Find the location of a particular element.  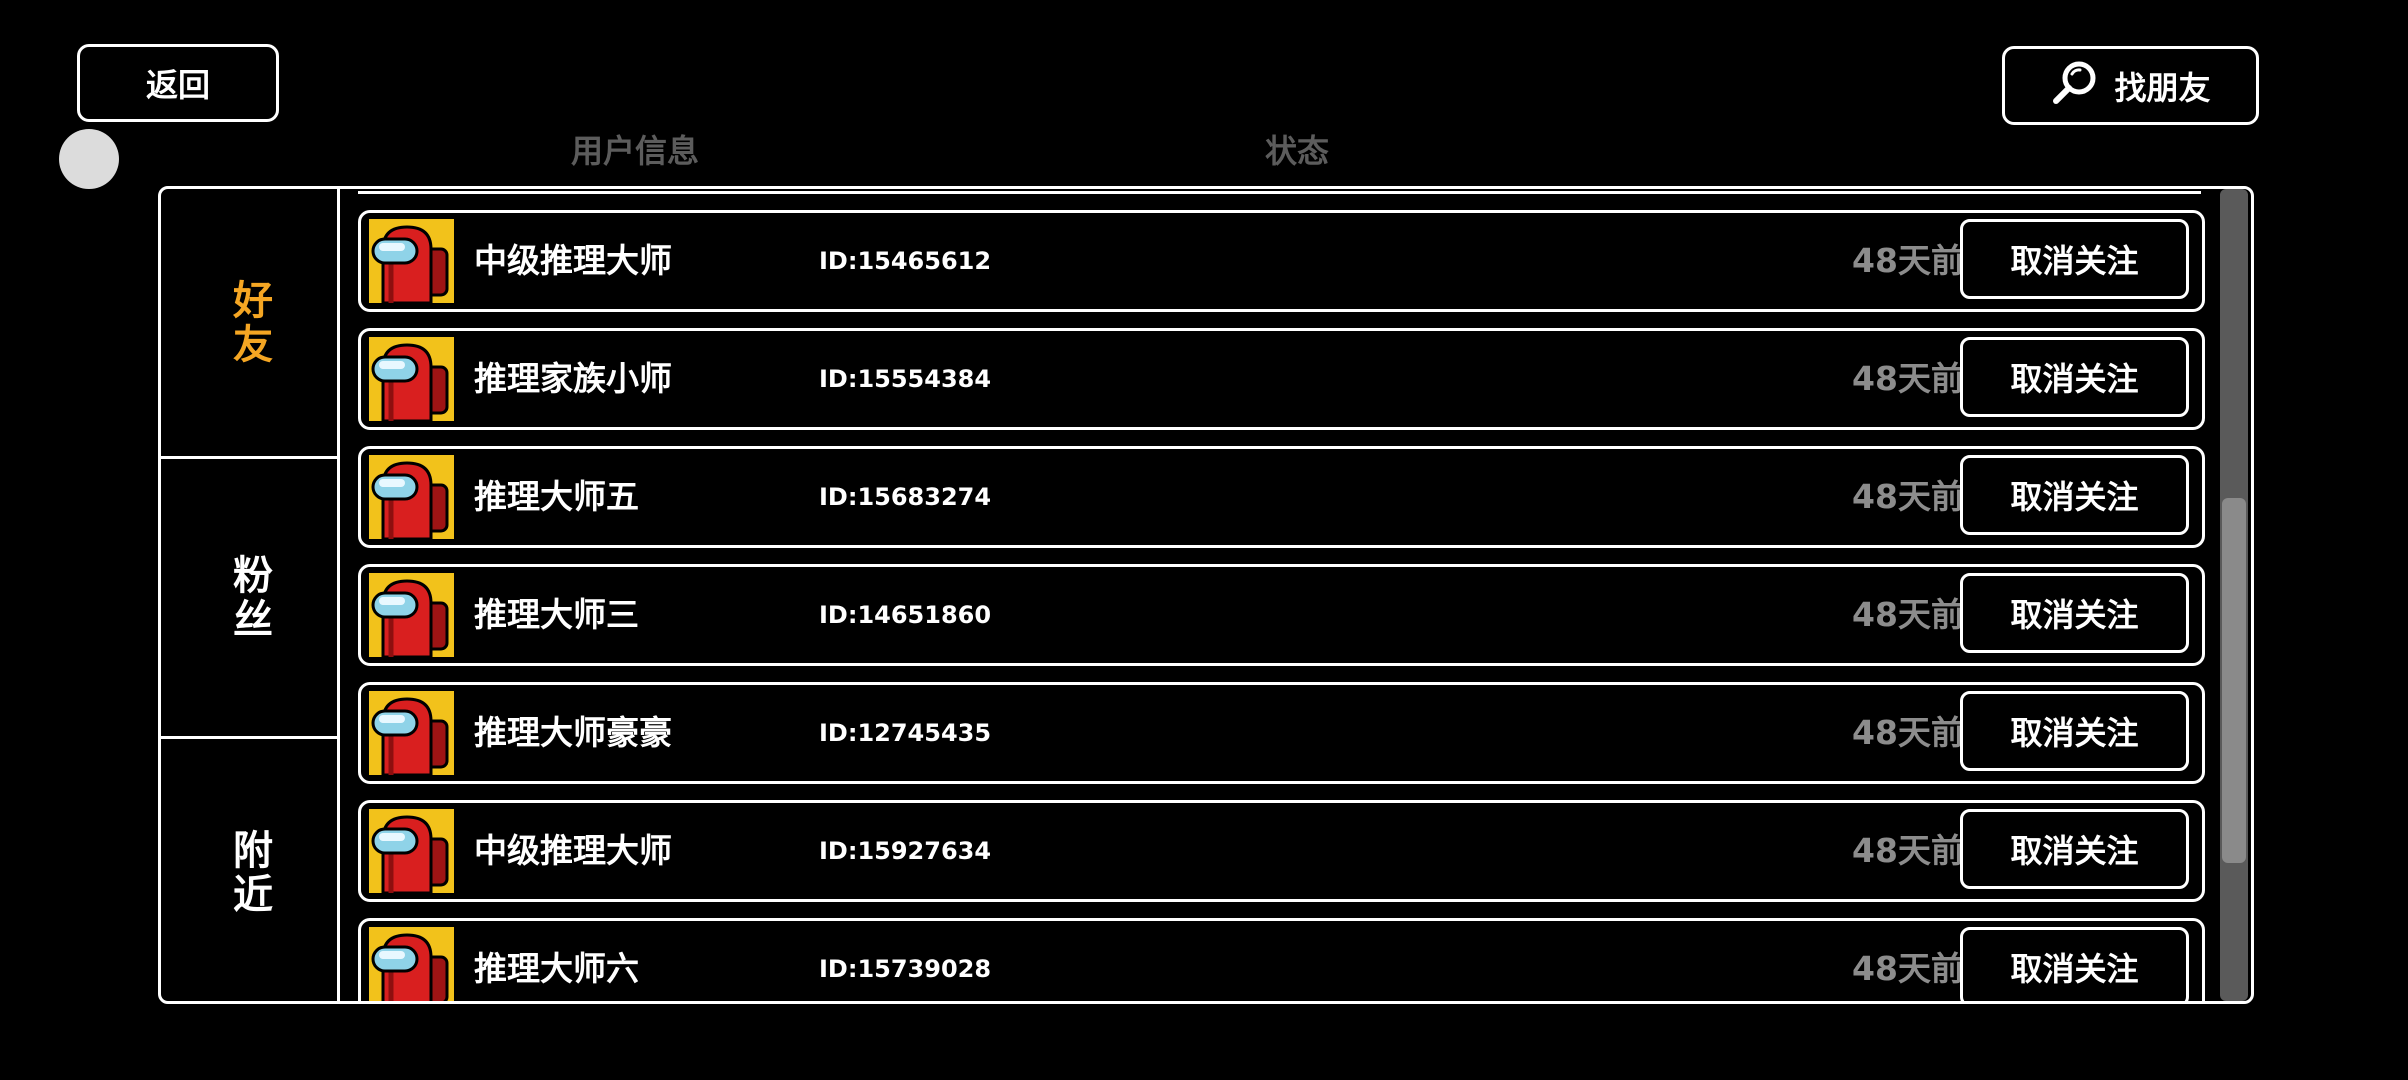

tab-nearby: 附近 is located at coordinates (249, 870).